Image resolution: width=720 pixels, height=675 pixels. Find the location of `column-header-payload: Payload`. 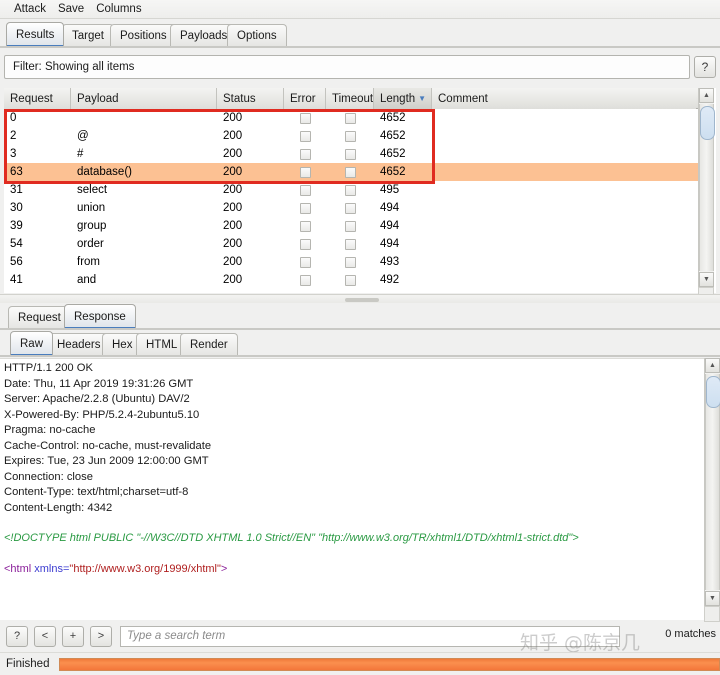

column-header-payload: Payload is located at coordinates (144, 98).